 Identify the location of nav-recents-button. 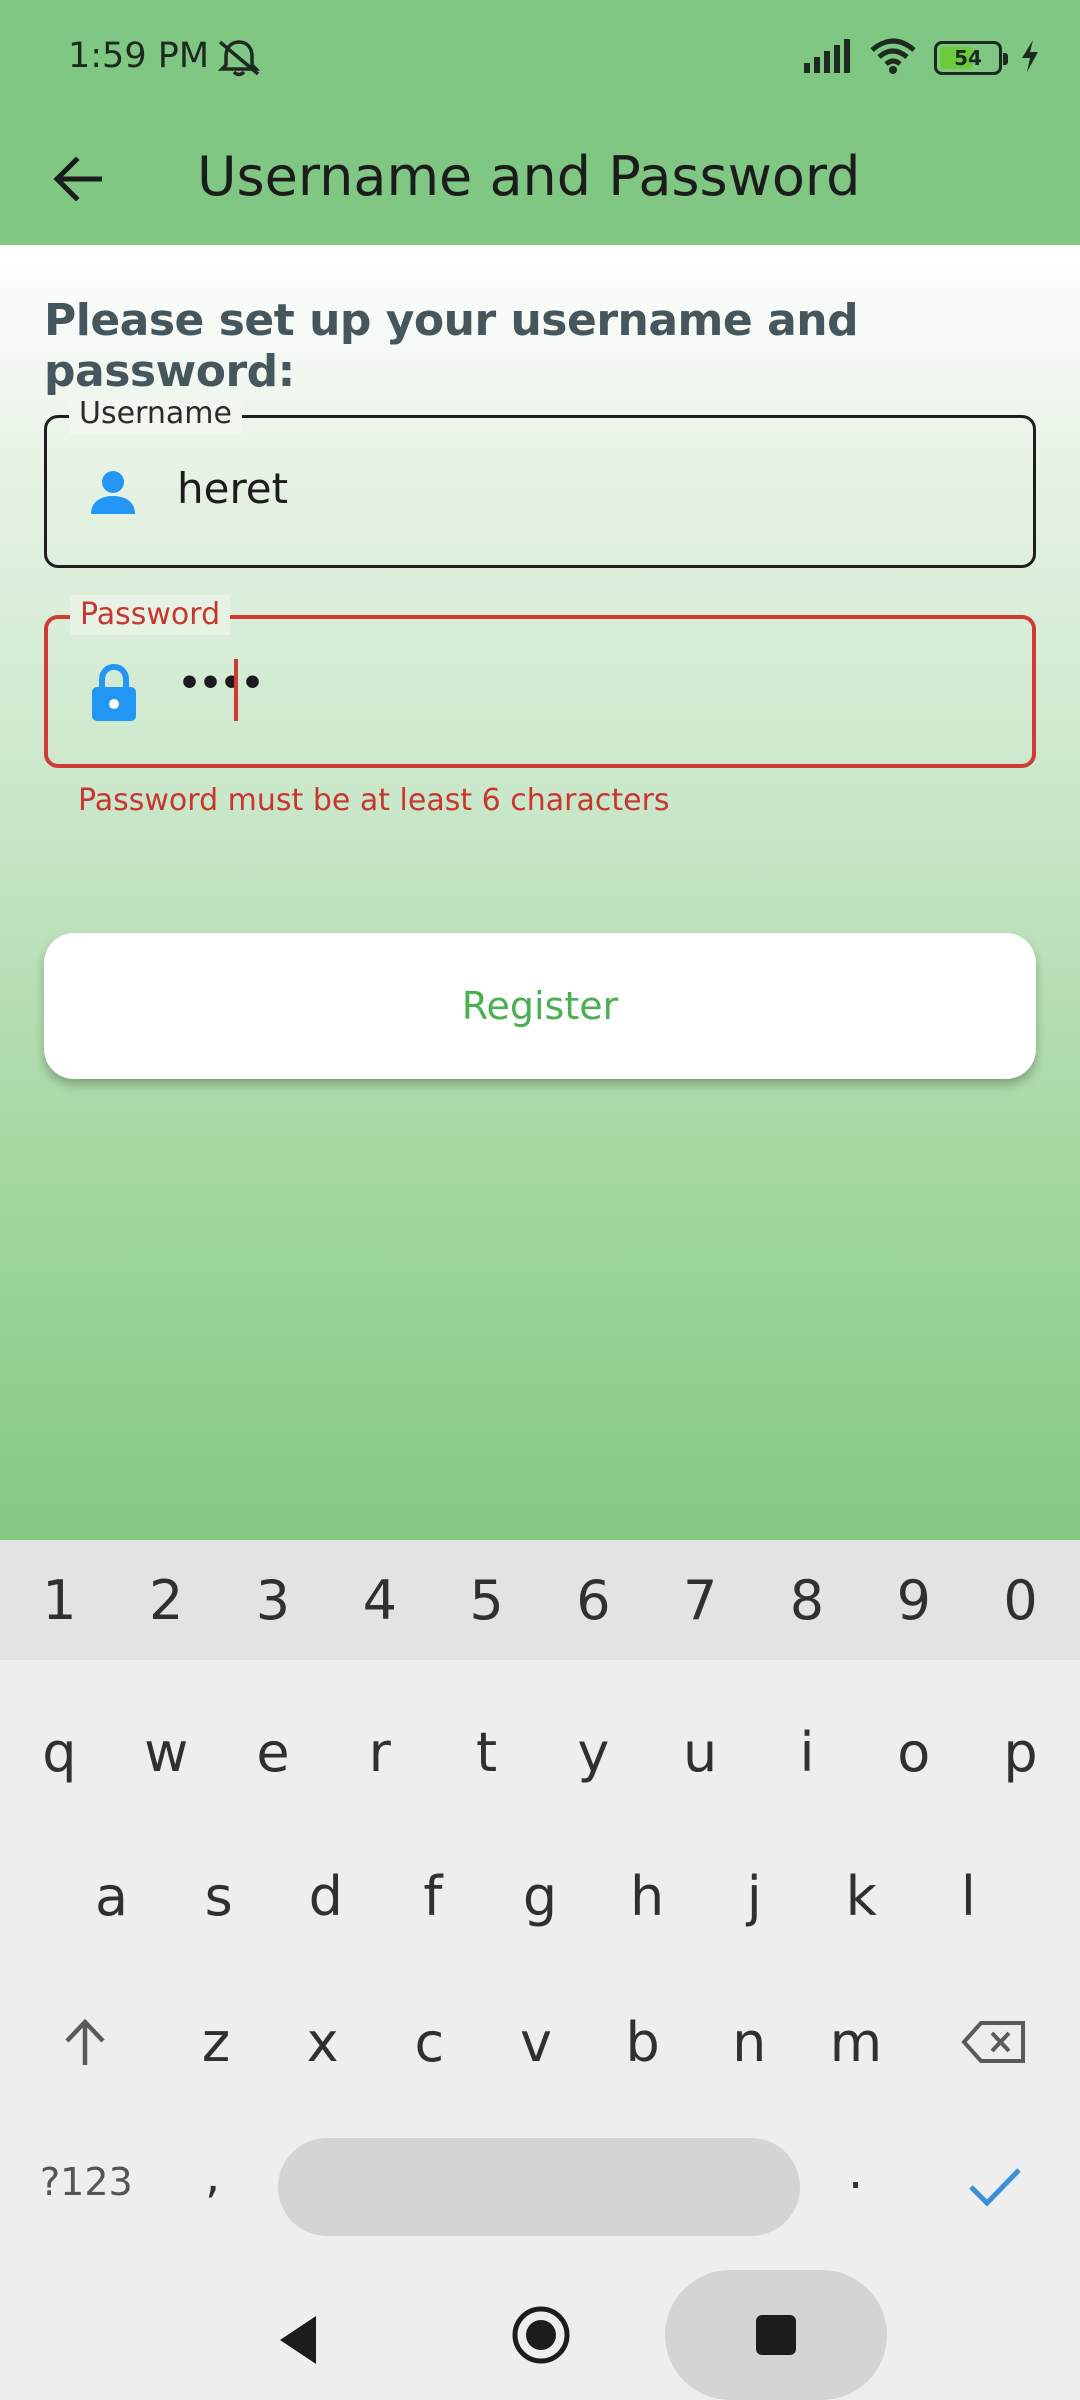
(776, 2335).